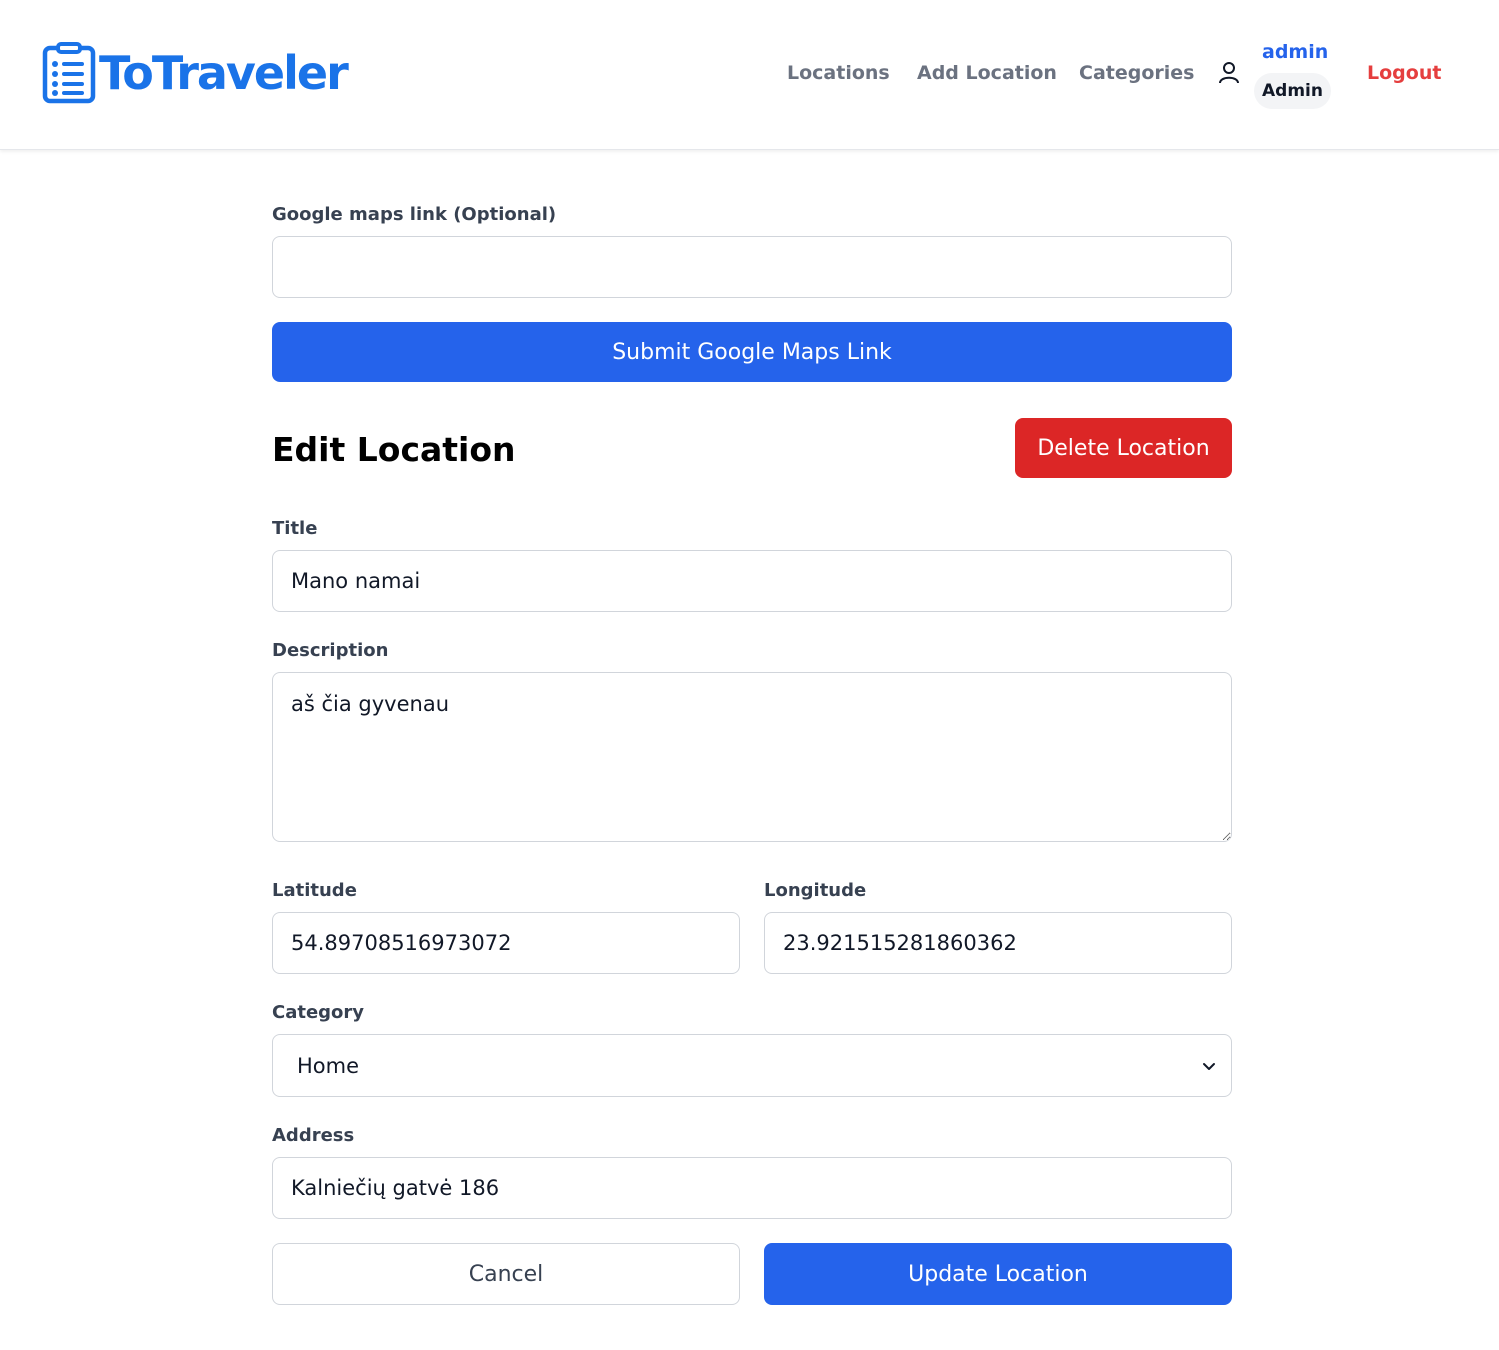 This screenshot has width=1499, height=1350. What do you see at coordinates (1136, 73) in the screenshot?
I see `nav-categories-link: Categories` at bounding box center [1136, 73].